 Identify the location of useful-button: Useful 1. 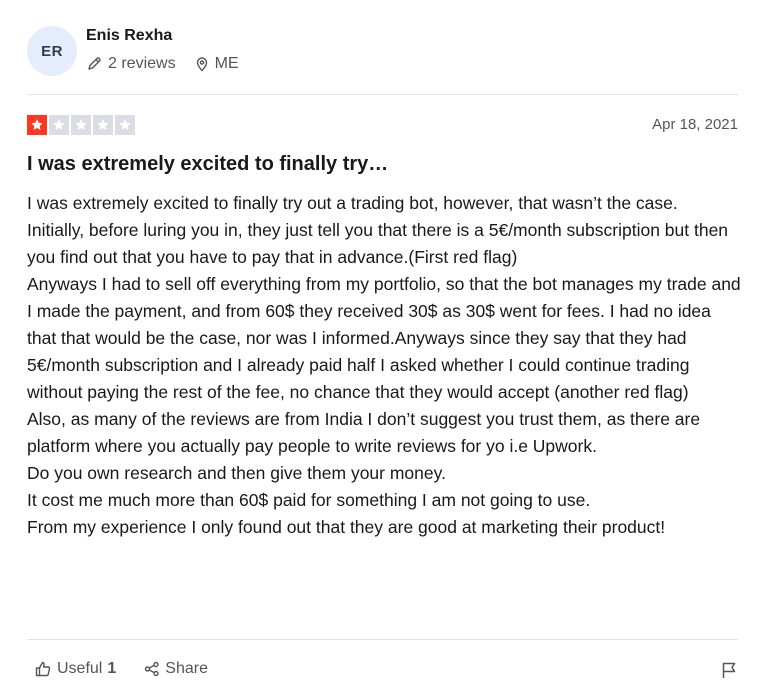
(75, 669).